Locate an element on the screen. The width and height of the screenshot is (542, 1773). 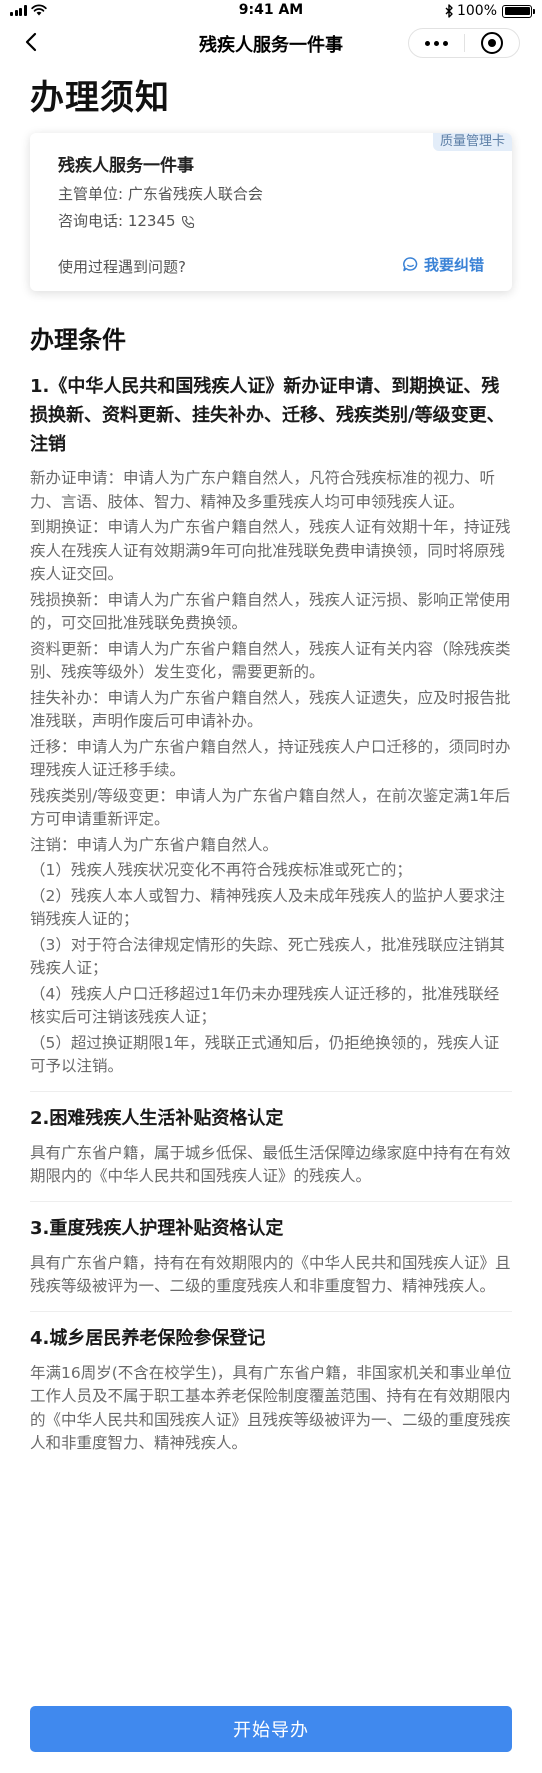
target-close-icon is located at coordinates (491, 43).